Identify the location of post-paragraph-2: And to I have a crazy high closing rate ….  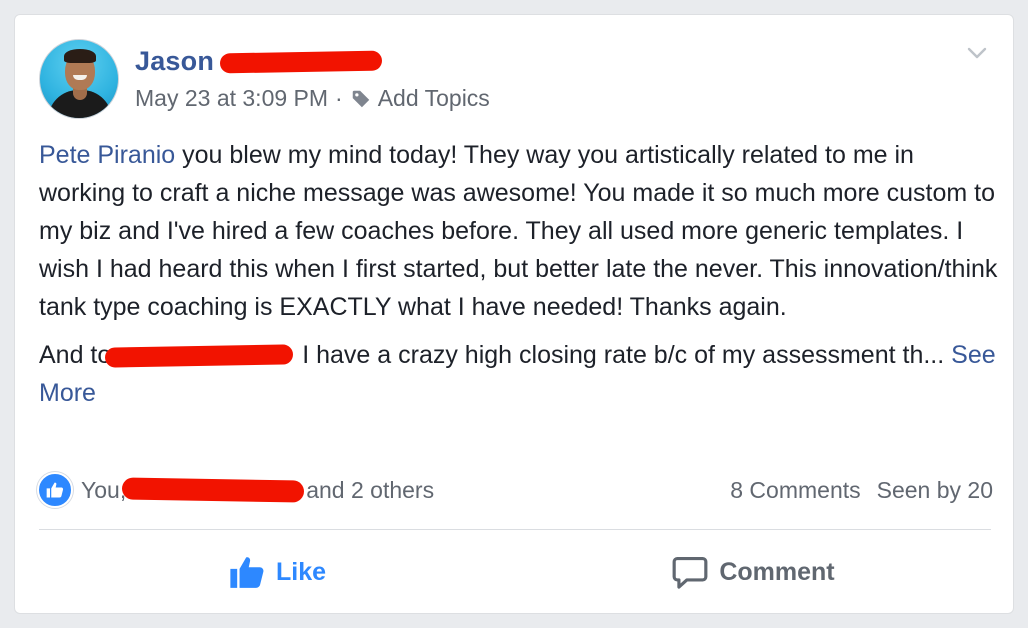
(519, 374).